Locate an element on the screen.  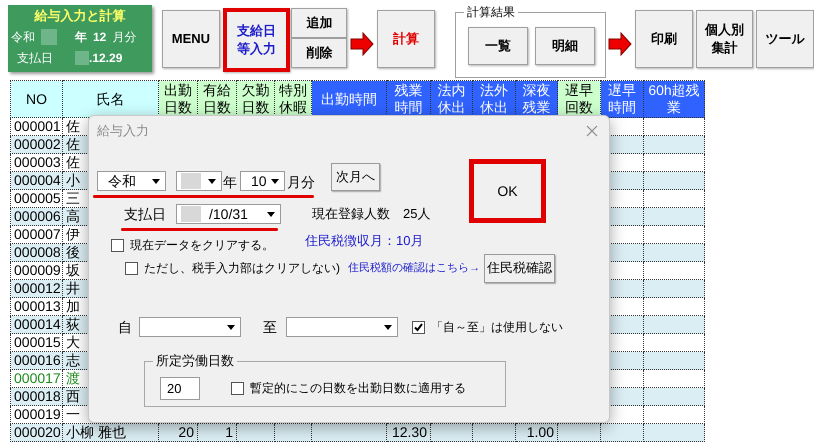
toolbar-button: ツール is located at coordinates (785, 39).